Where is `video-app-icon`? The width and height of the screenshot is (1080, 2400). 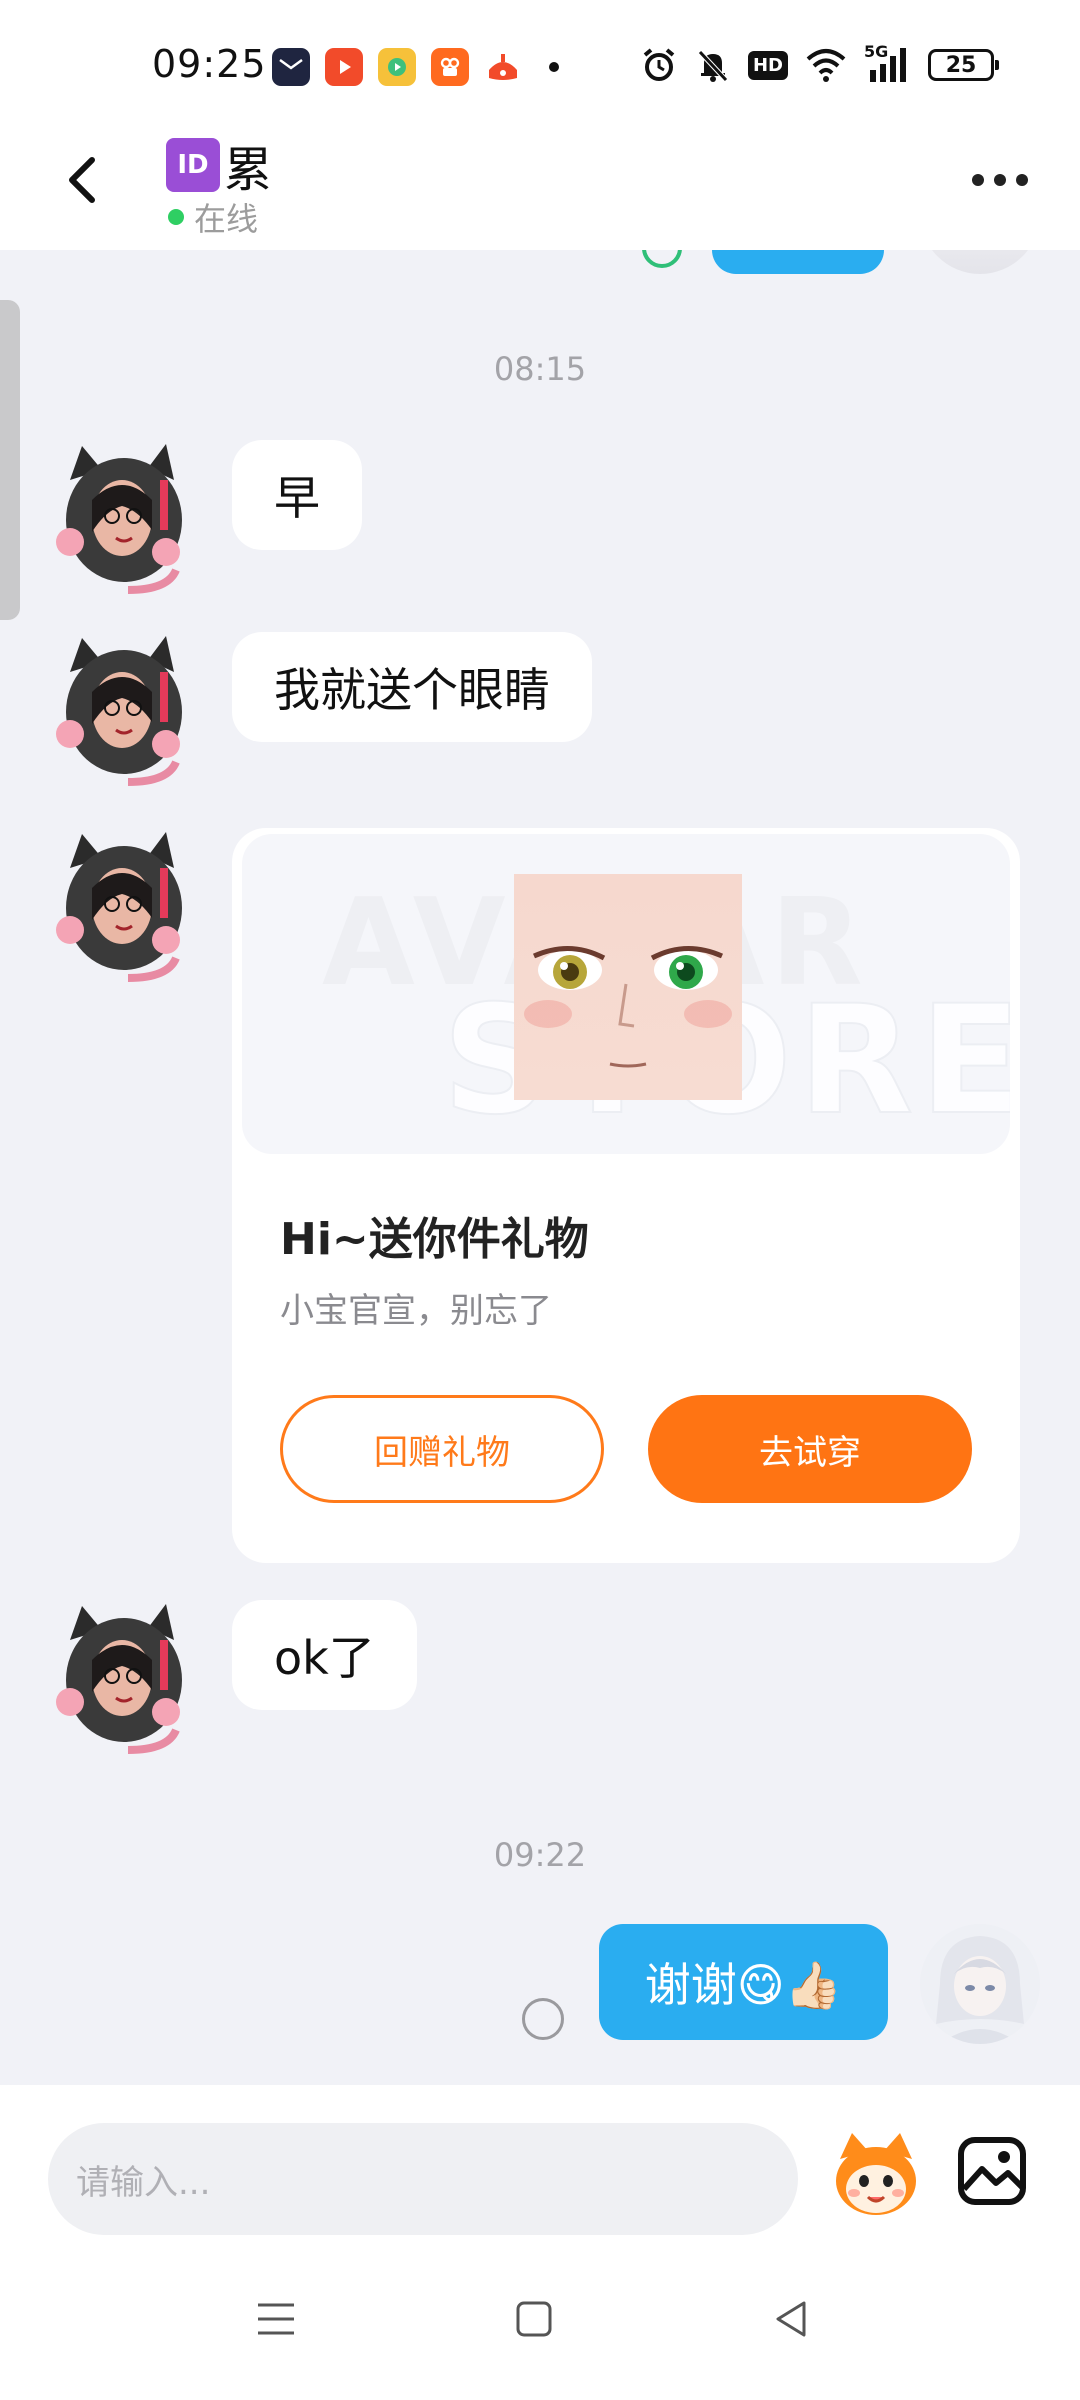
video-app-icon is located at coordinates (344, 67).